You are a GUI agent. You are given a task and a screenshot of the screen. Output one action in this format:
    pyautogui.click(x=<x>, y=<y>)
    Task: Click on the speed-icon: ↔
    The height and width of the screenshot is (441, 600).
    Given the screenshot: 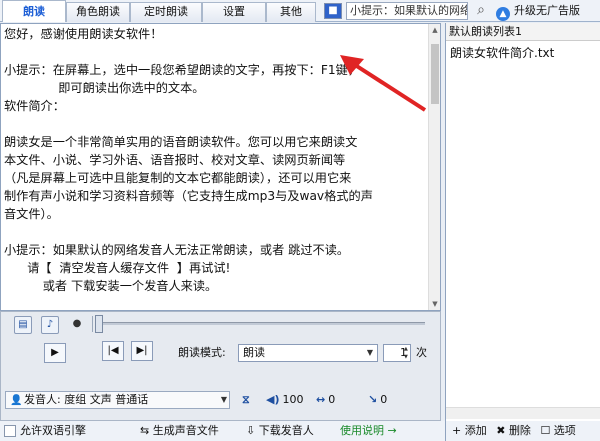 What is the action you would take?
    pyautogui.click(x=321, y=399)
    